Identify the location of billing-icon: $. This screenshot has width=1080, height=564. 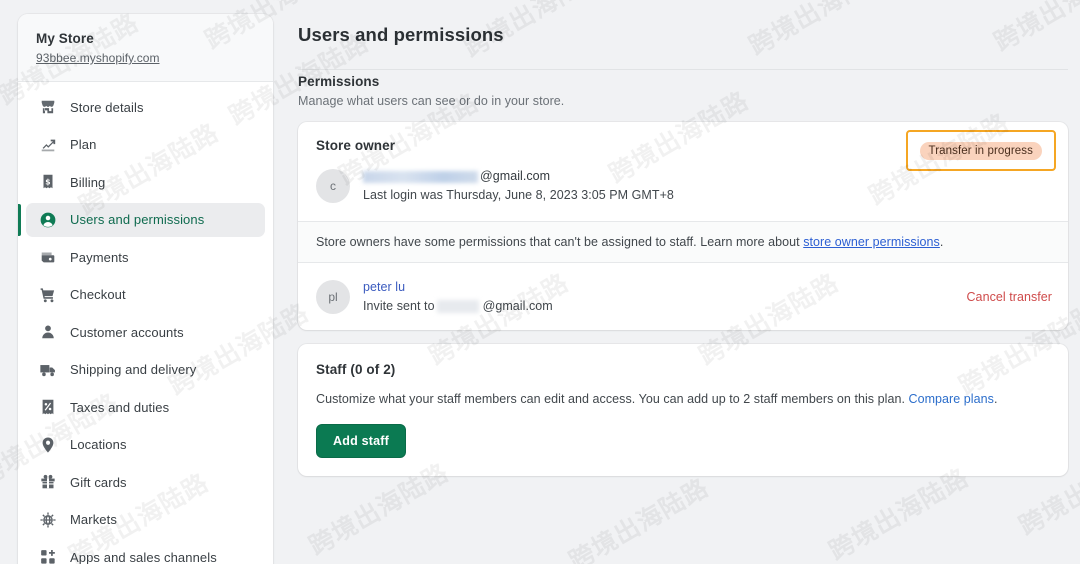
(47, 182).